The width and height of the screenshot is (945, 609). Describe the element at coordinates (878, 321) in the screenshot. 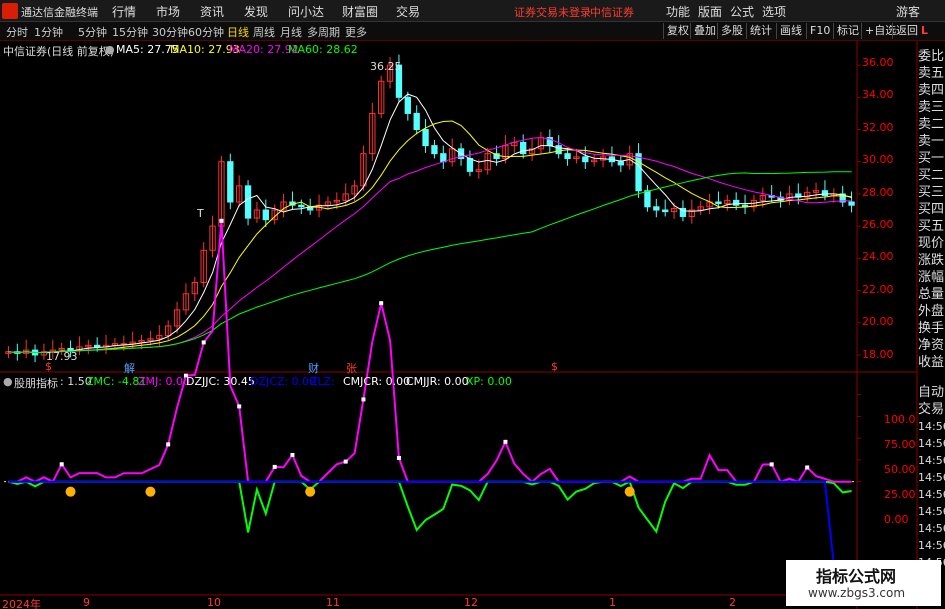

I see `price-tick: 20.00` at that location.